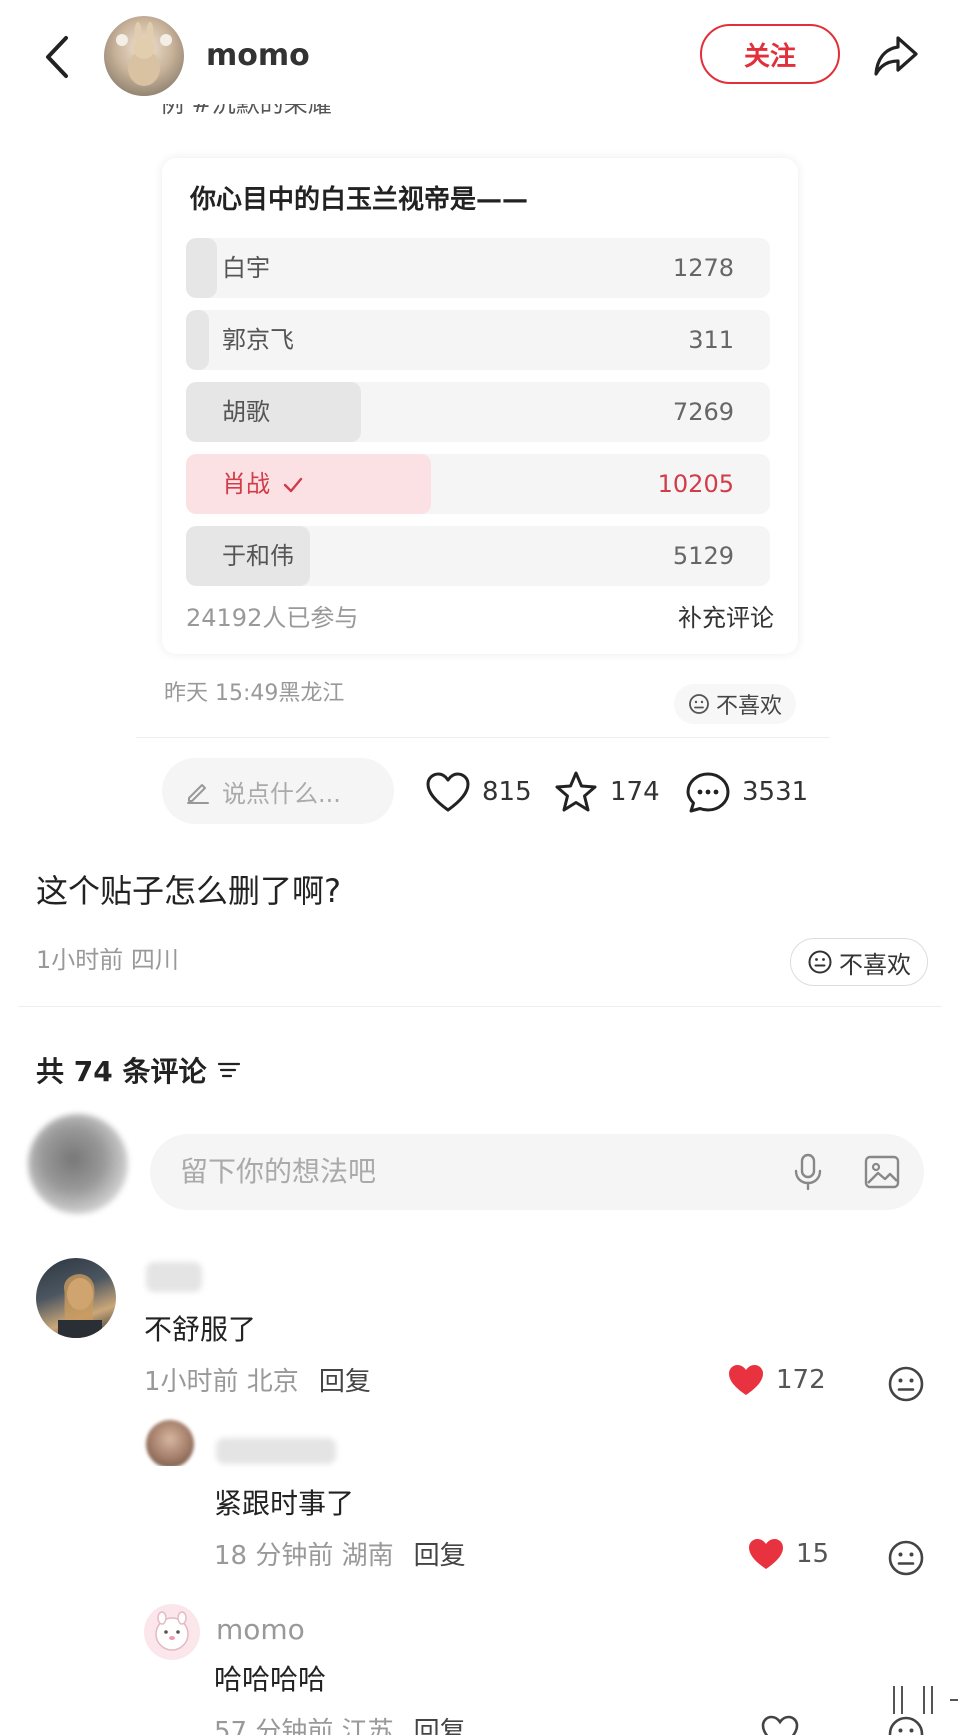 This screenshot has height=1735, width=960. I want to click on comment-text-main: 这个贴子怎么删了啊?, so click(188, 891).